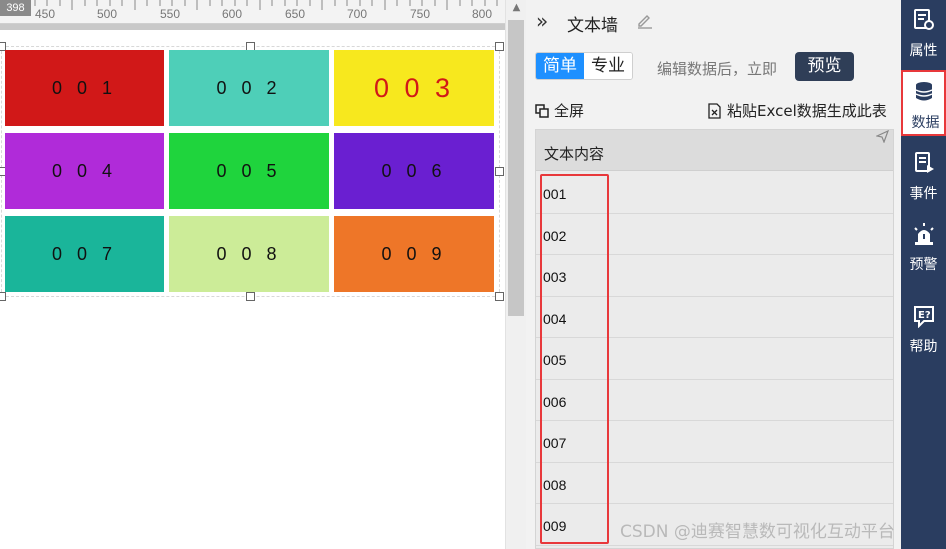 This screenshot has width=946, height=549. I want to click on help-icon: E?, so click(924, 317).